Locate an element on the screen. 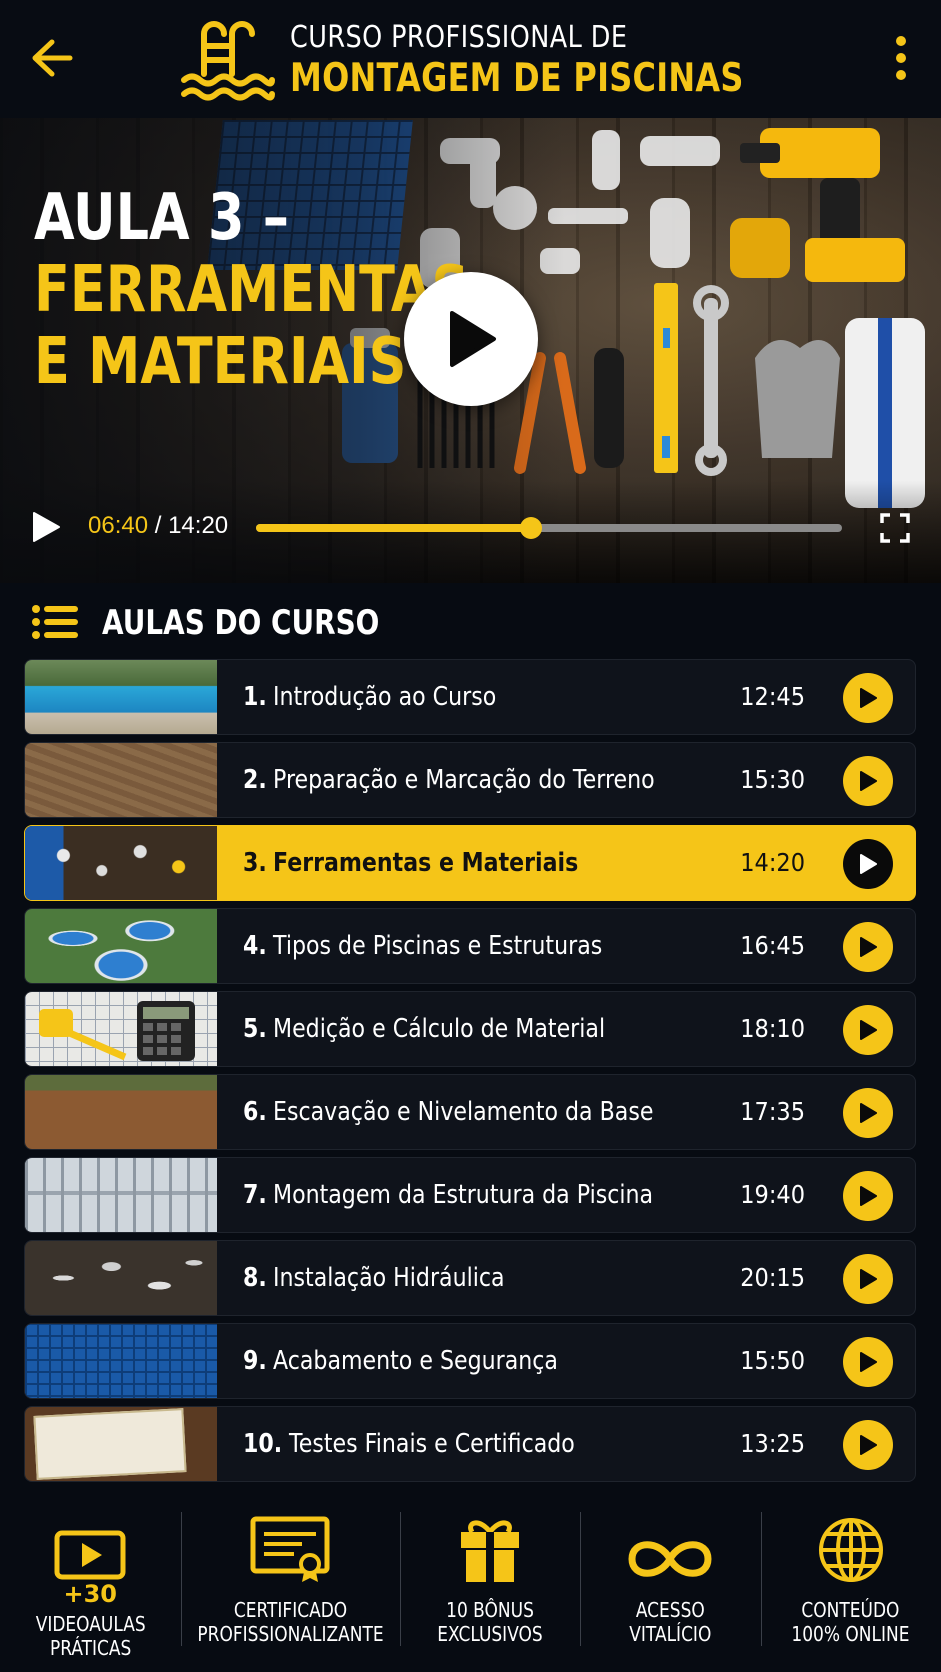  more-menu-button is located at coordinates (901, 58).